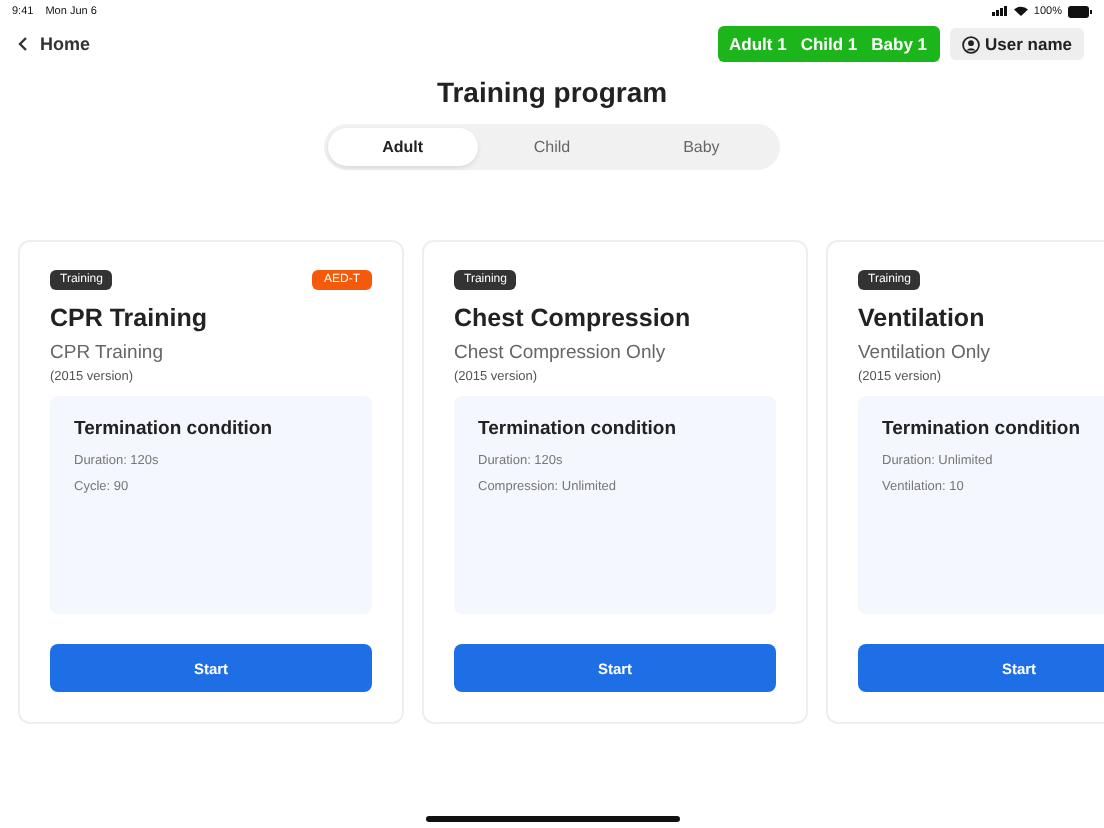 The width and height of the screenshot is (1104, 828). I want to click on card-subtitle: Chest Compression Only, so click(561, 353).